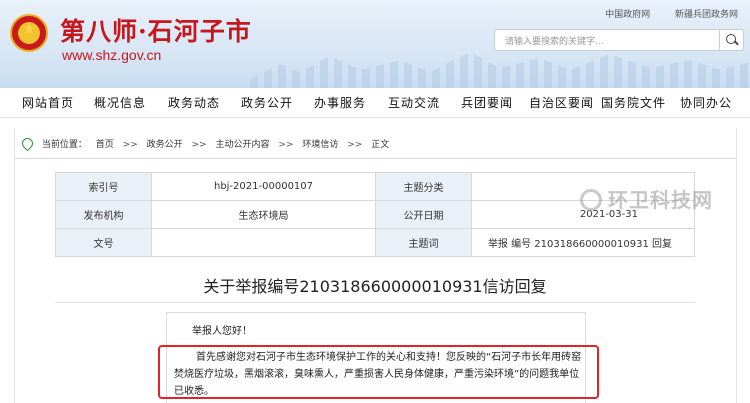 The height and width of the screenshot is (403, 750). I want to click on meta-value-index: hbj-2021-00000107, so click(263, 186).